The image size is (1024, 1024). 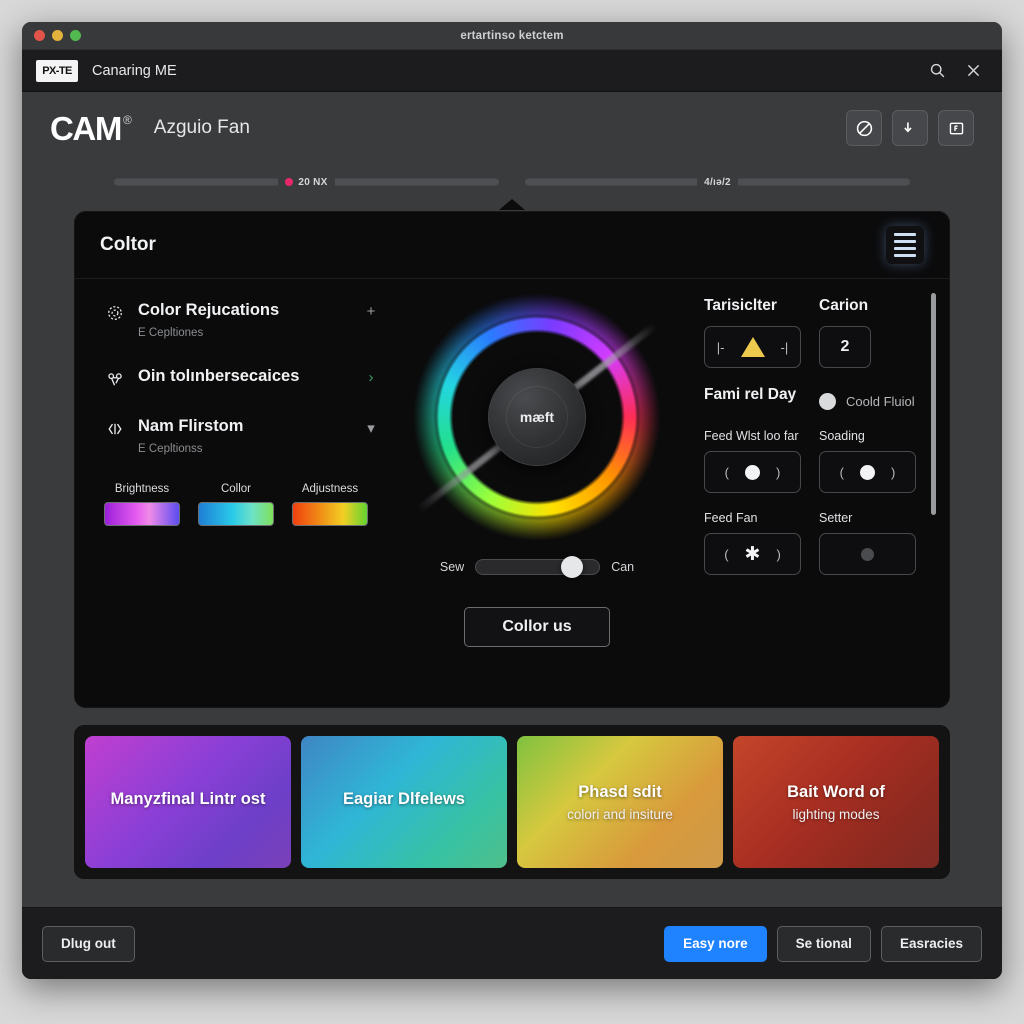 What do you see at coordinates (404, 802) in the screenshot?
I see `preset-card: Eagiar Dlfelews` at bounding box center [404, 802].